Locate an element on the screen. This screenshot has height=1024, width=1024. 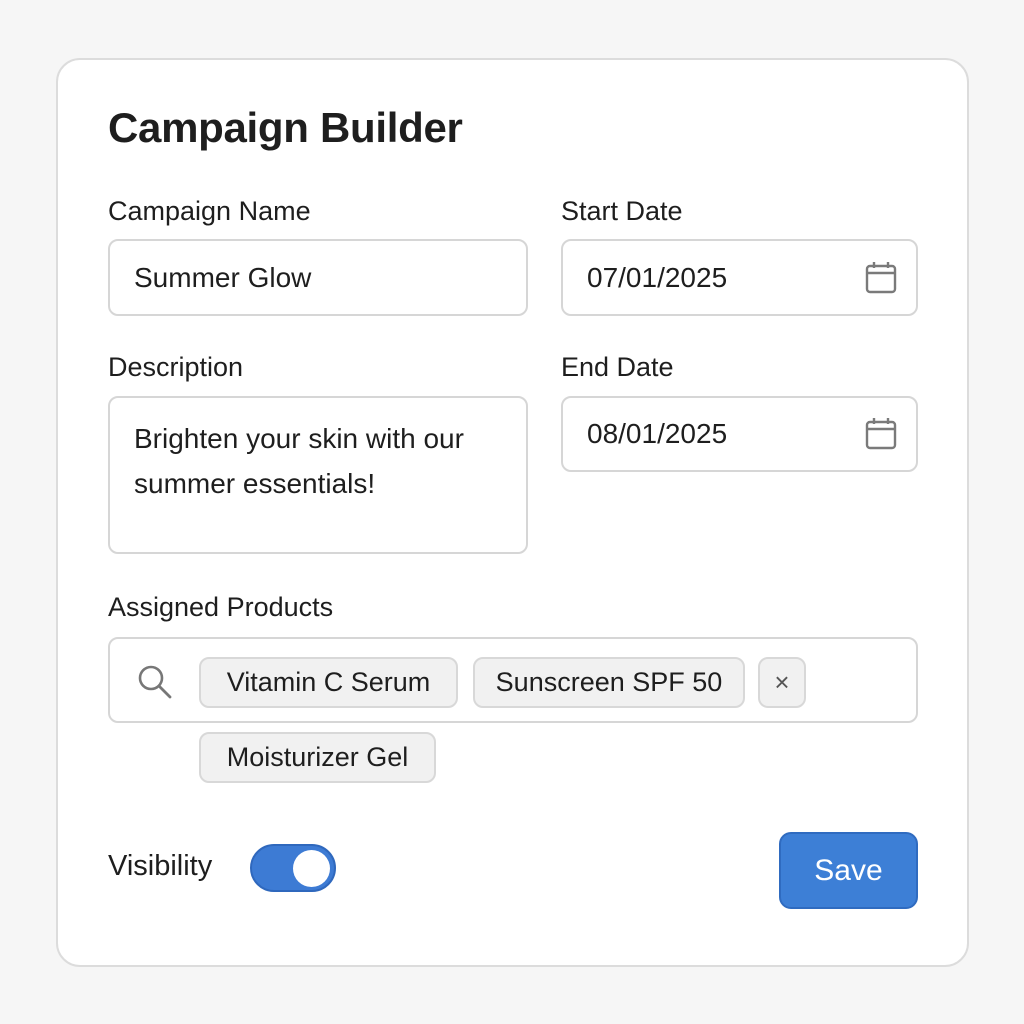
product-chip: Sunscreen SPF 50 is located at coordinates (609, 682).